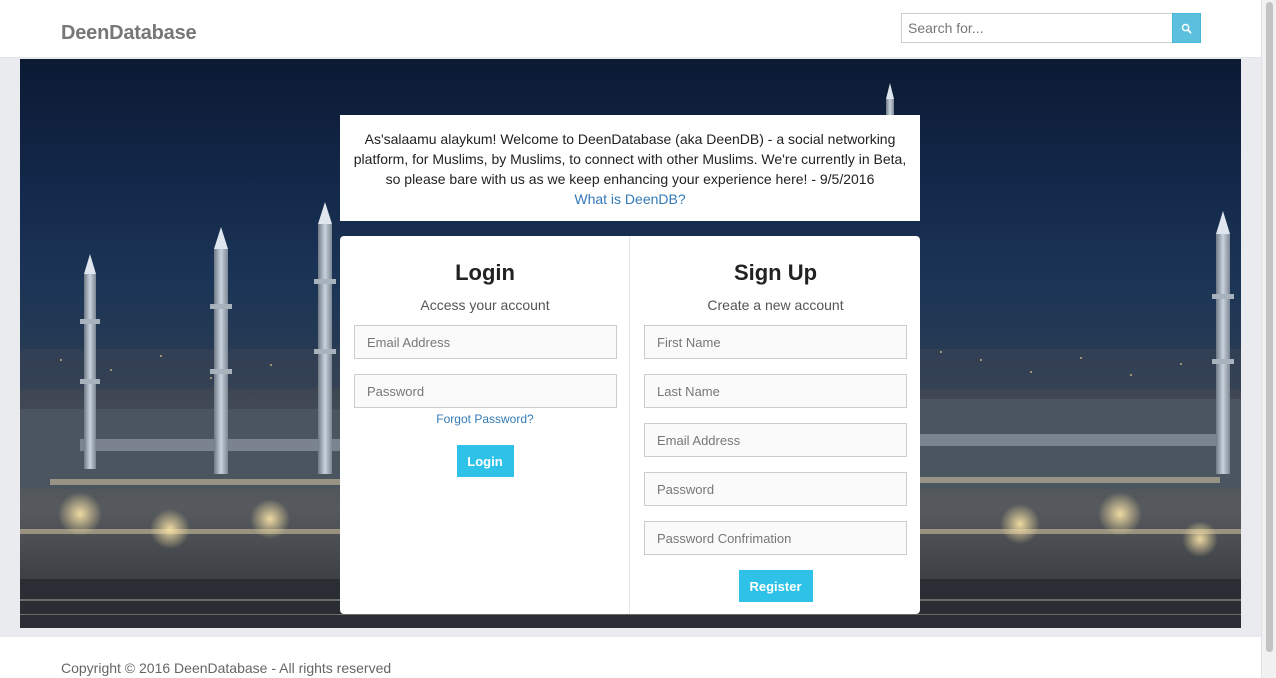  What do you see at coordinates (775, 440) in the screenshot?
I see `signup-email-field` at bounding box center [775, 440].